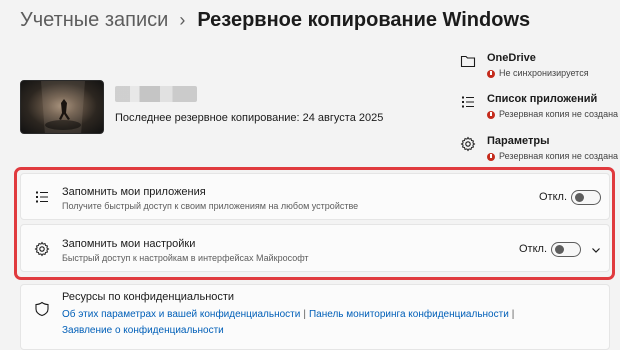 This screenshot has height=350, width=620. Describe the element at coordinates (468, 144) in the screenshot. I see `gear-icon` at that location.